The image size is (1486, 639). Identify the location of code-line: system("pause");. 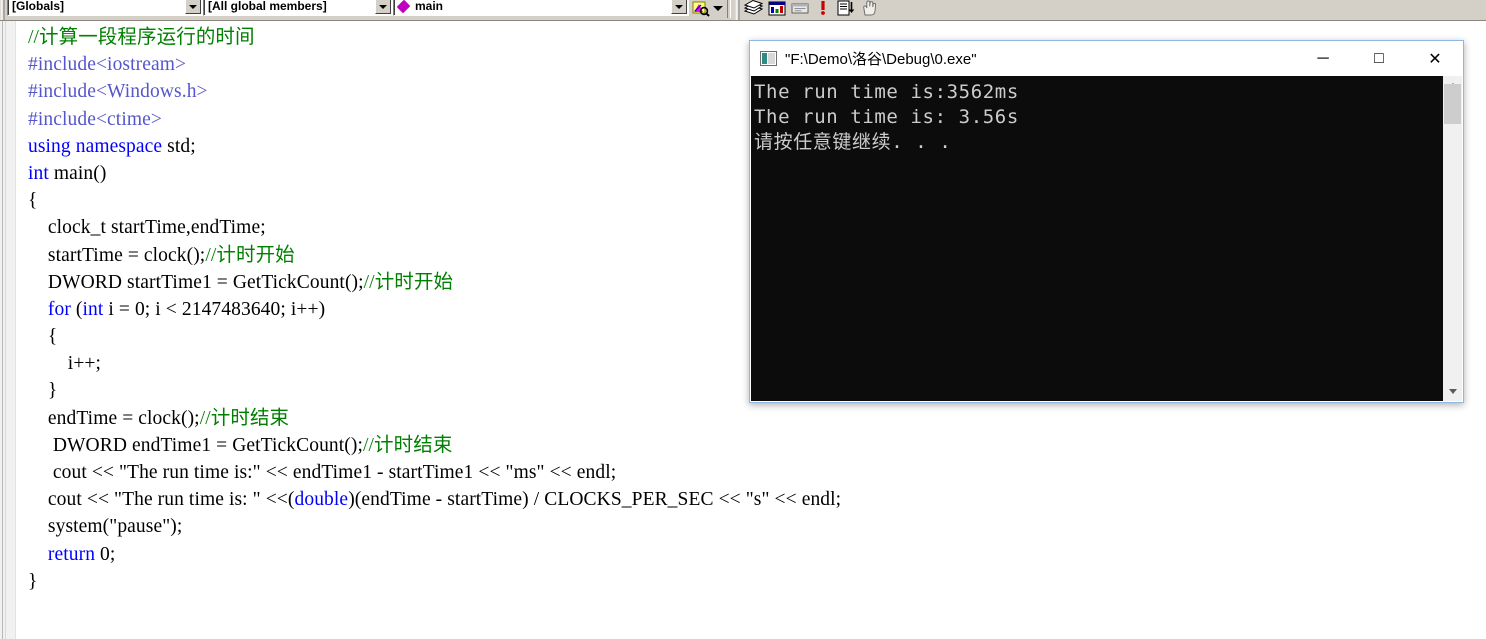
(757, 526).